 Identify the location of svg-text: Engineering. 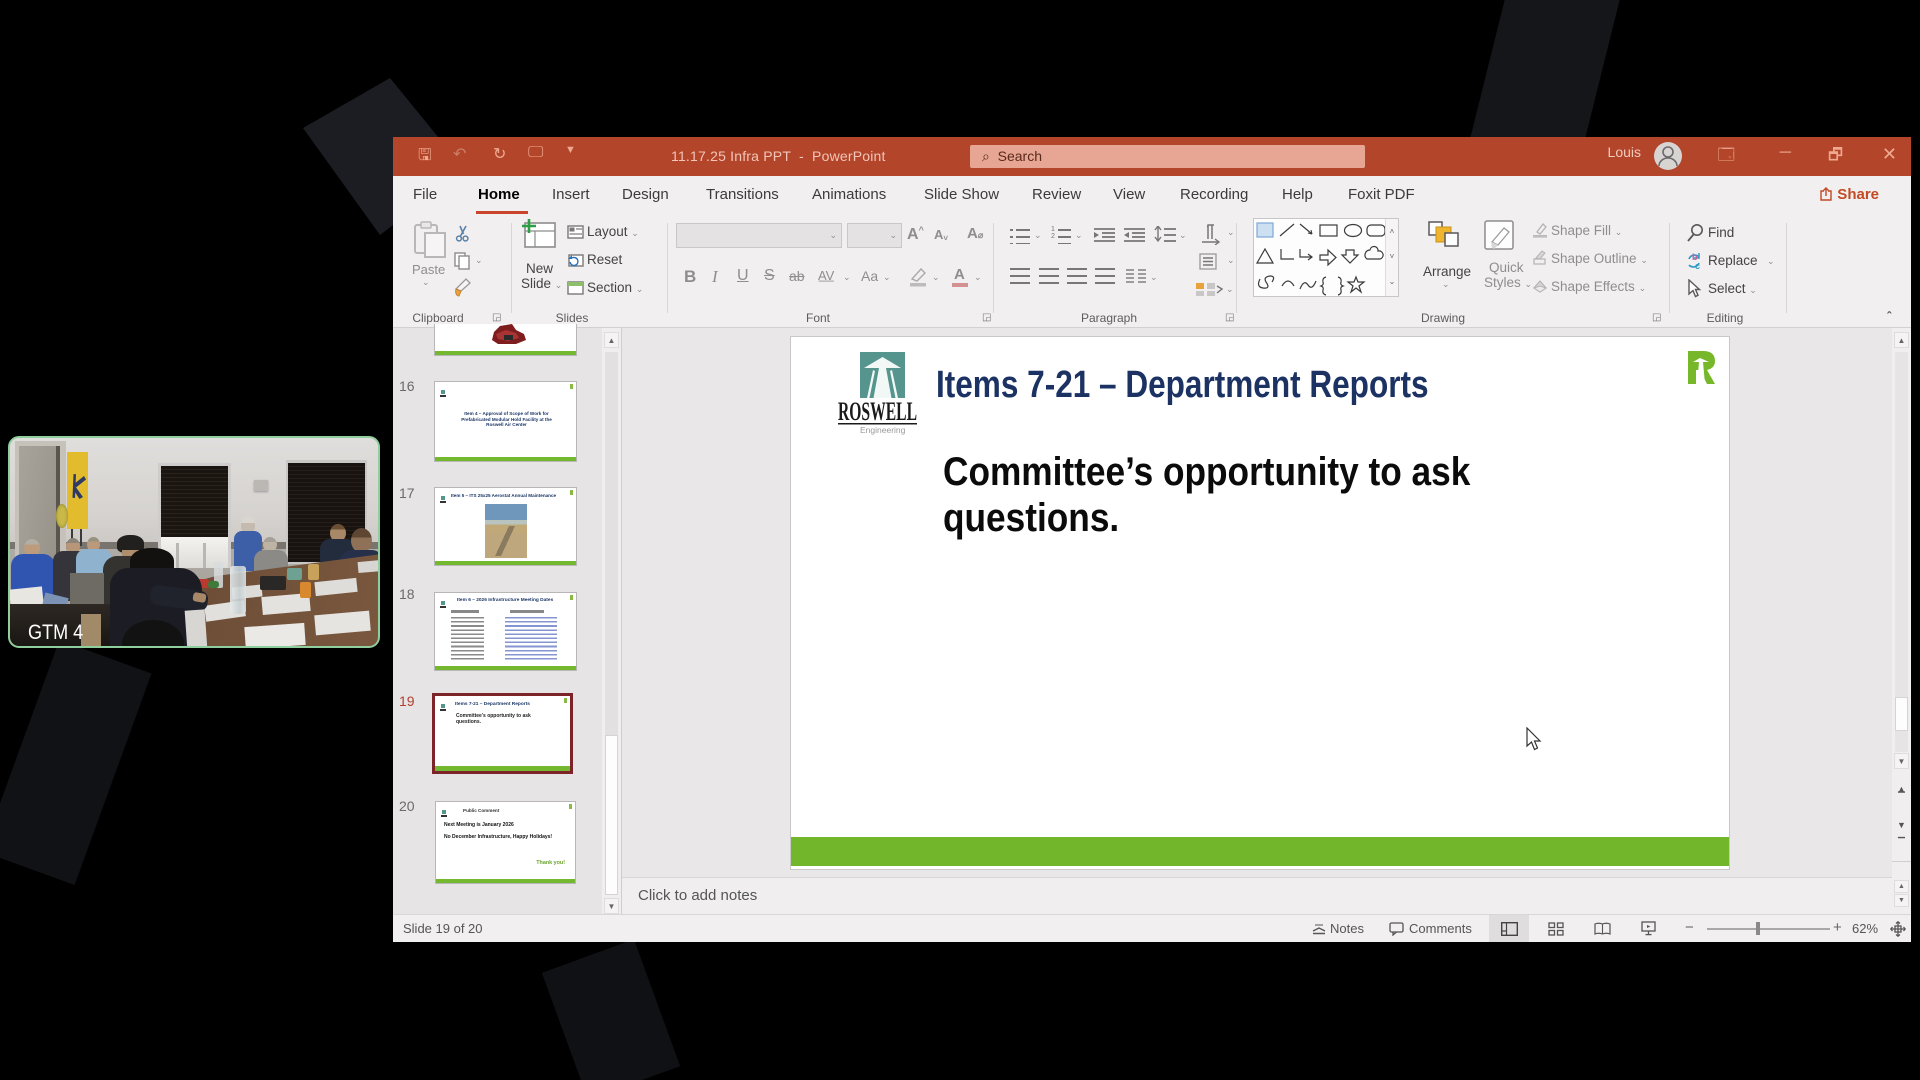
(883, 430).